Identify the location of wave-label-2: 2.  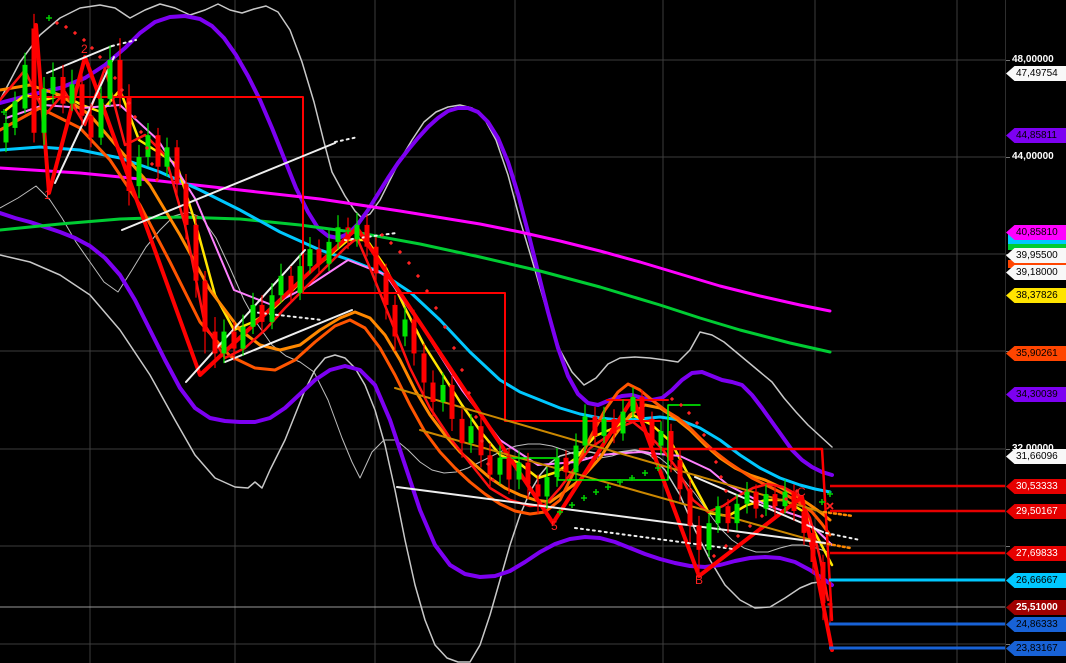
(84, 49).